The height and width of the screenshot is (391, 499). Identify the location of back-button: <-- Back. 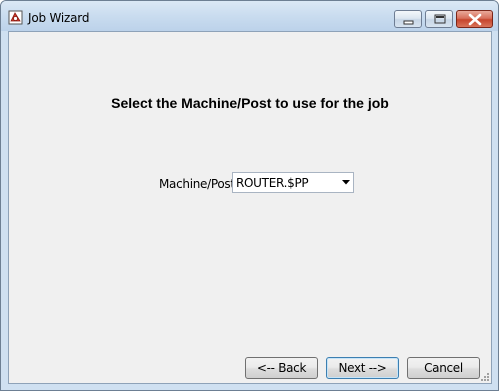
(281, 368).